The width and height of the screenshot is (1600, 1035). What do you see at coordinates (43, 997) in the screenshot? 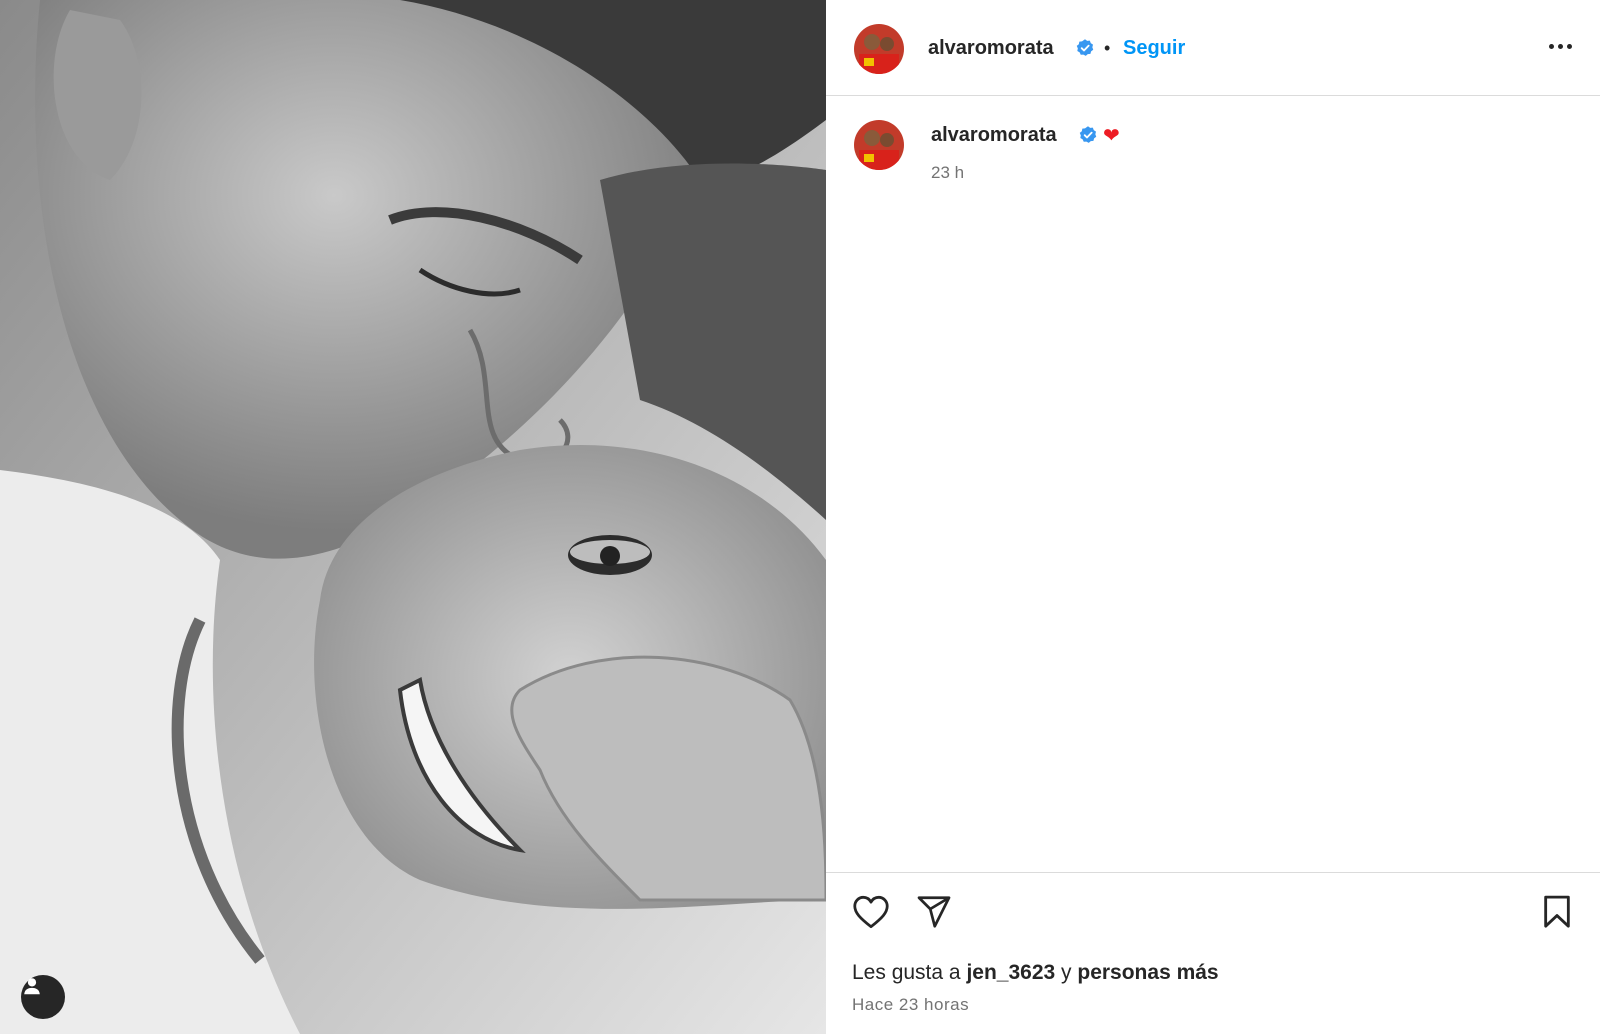
I see `user-tag-icon` at bounding box center [43, 997].